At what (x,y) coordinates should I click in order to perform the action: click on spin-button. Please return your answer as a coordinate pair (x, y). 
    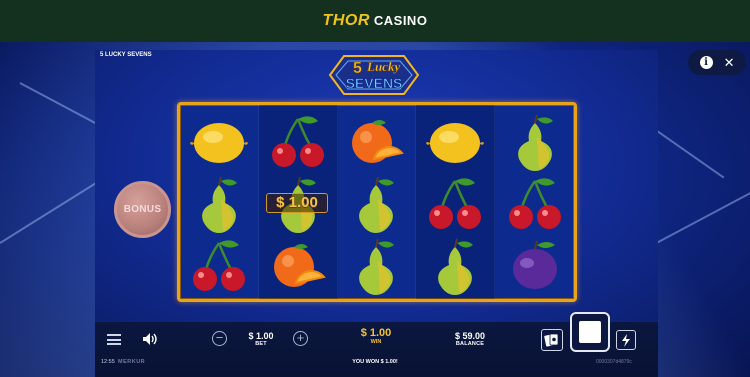
    Looking at the image, I should click on (590, 332).